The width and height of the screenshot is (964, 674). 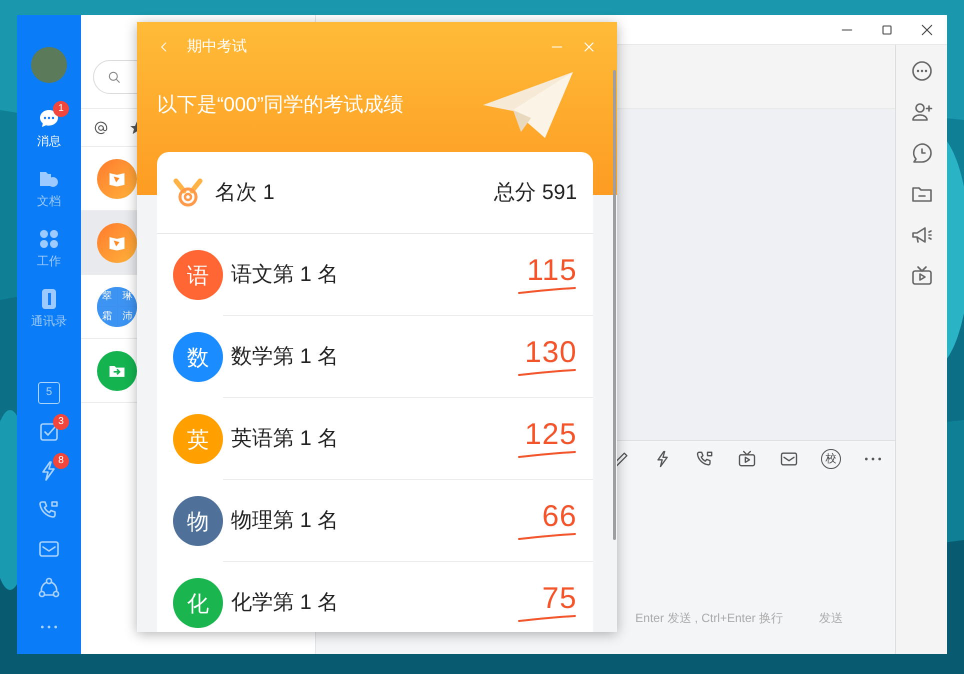 I want to click on subject-score: 130, so click(x=550, y=352).